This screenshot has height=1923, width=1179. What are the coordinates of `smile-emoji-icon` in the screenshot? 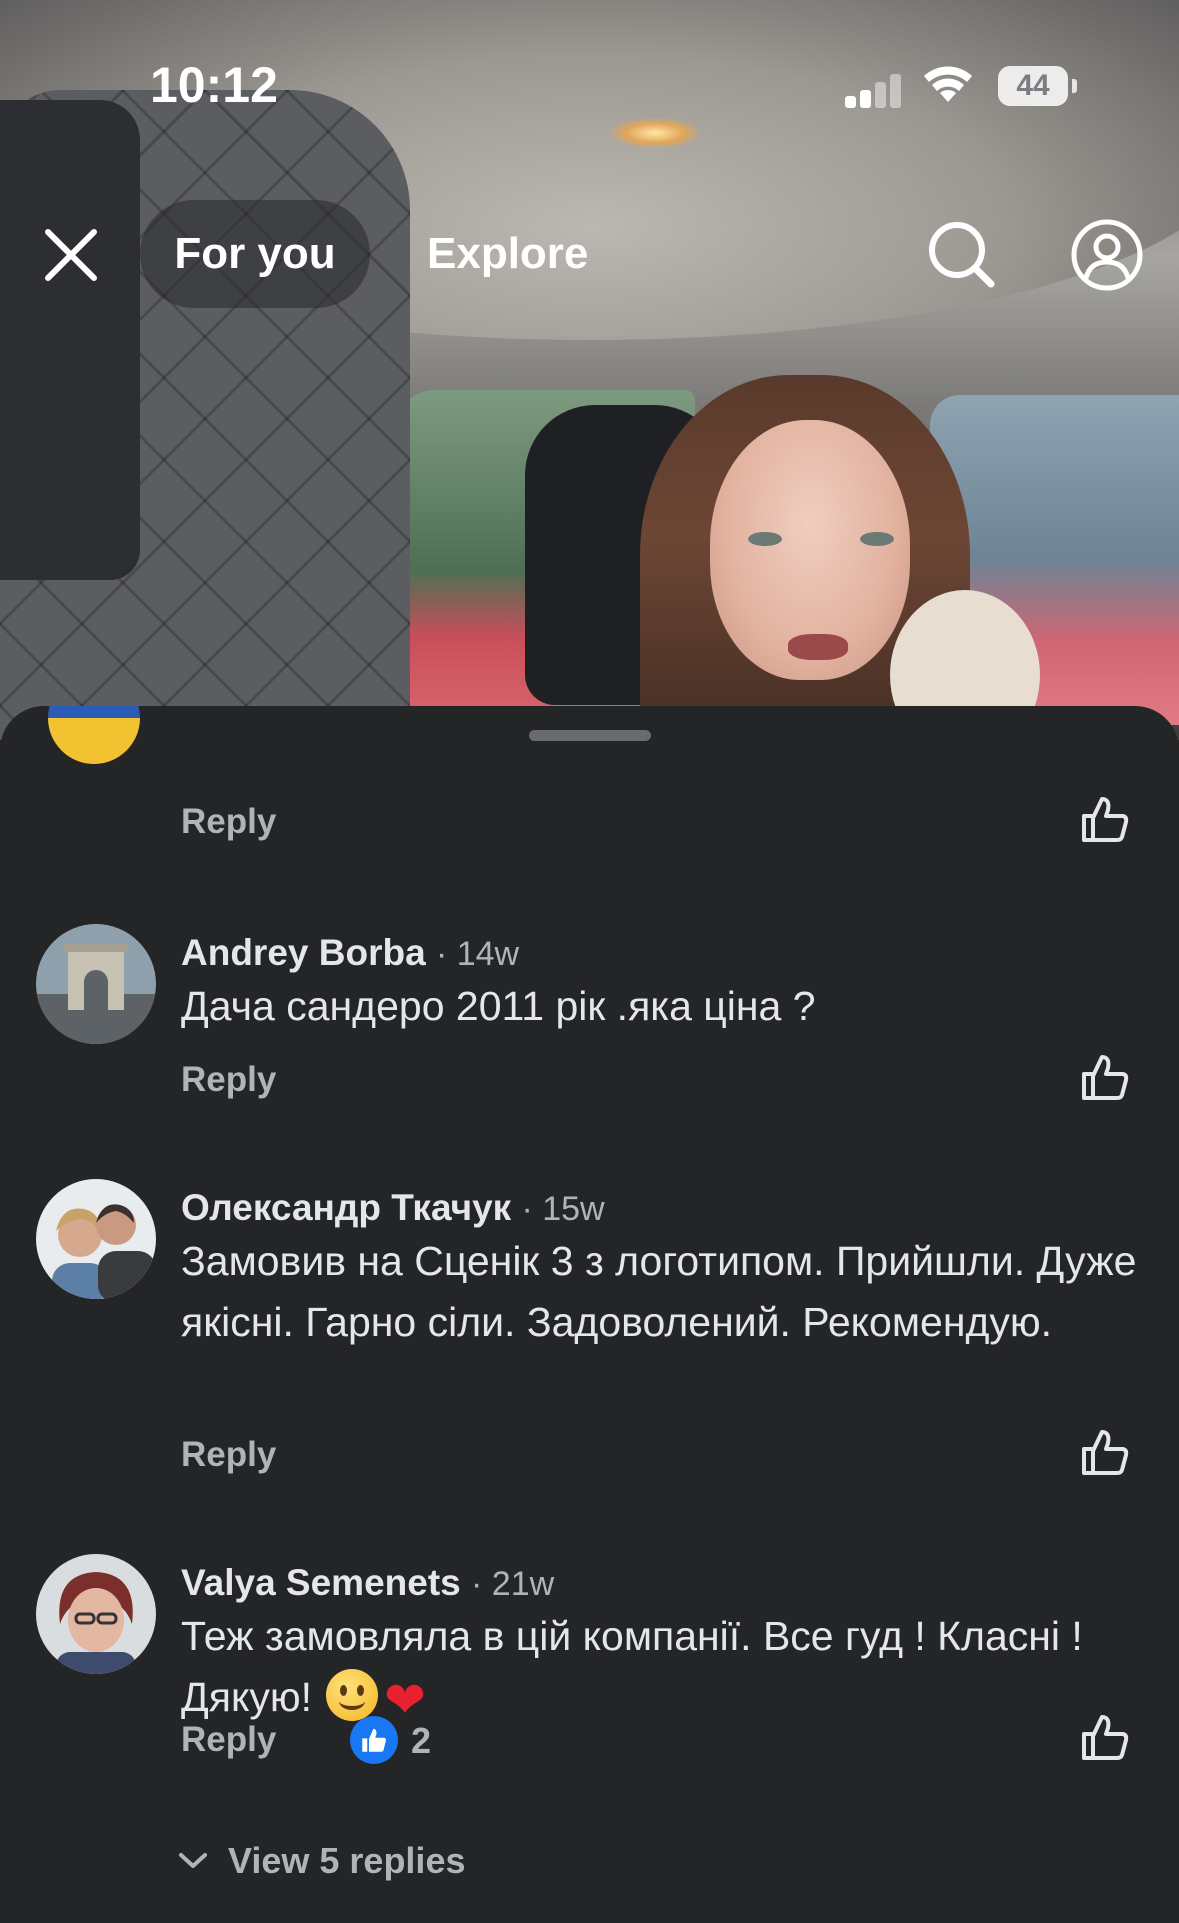 It's located at (352, 1695).